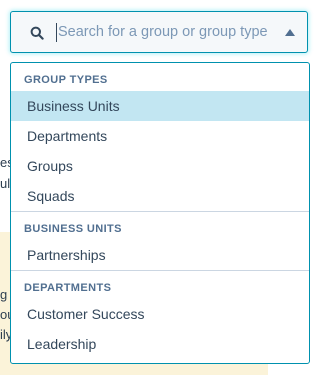  I want to click on option-groups: Groups, so click(160, 166).